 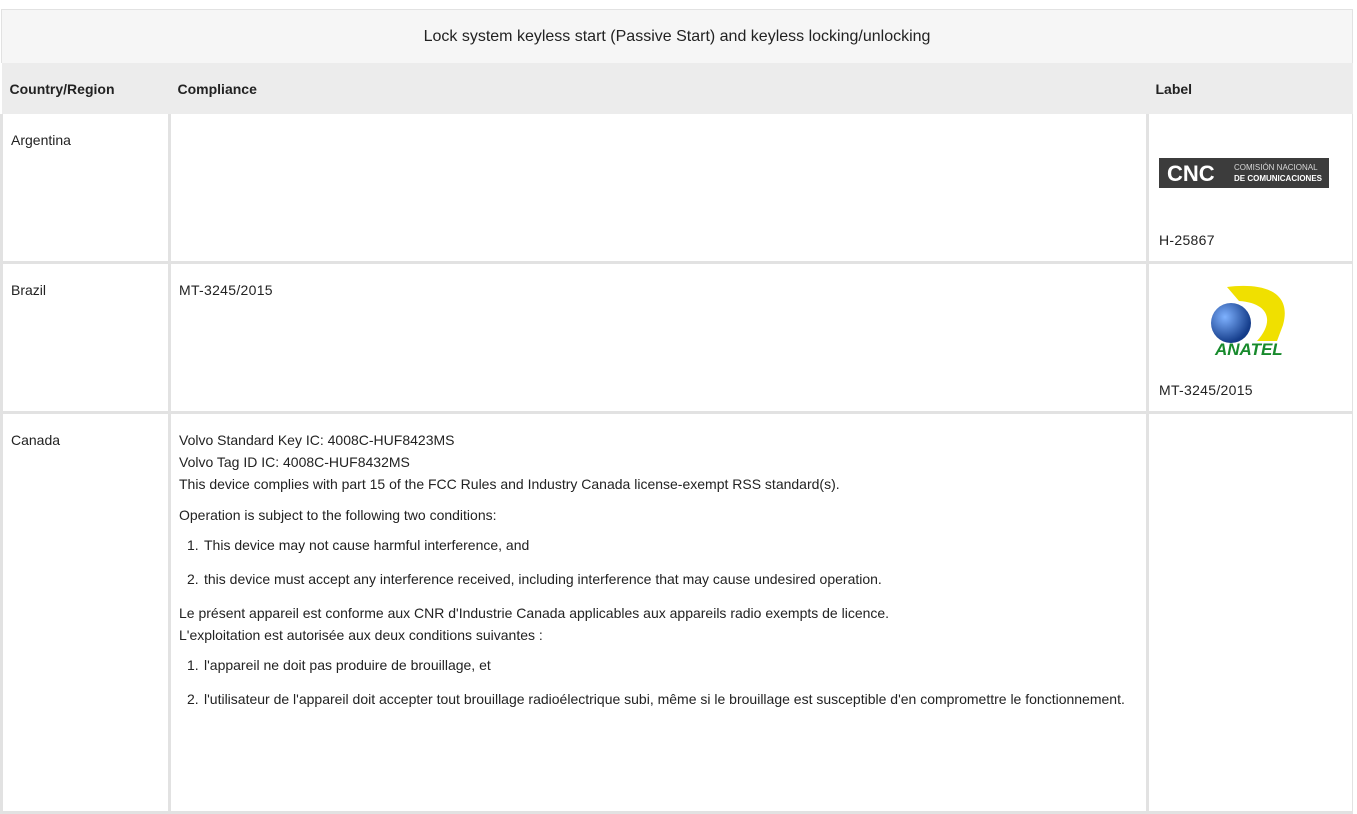 I want to click on header-country: Country/Region, so click(x=85, y=88).